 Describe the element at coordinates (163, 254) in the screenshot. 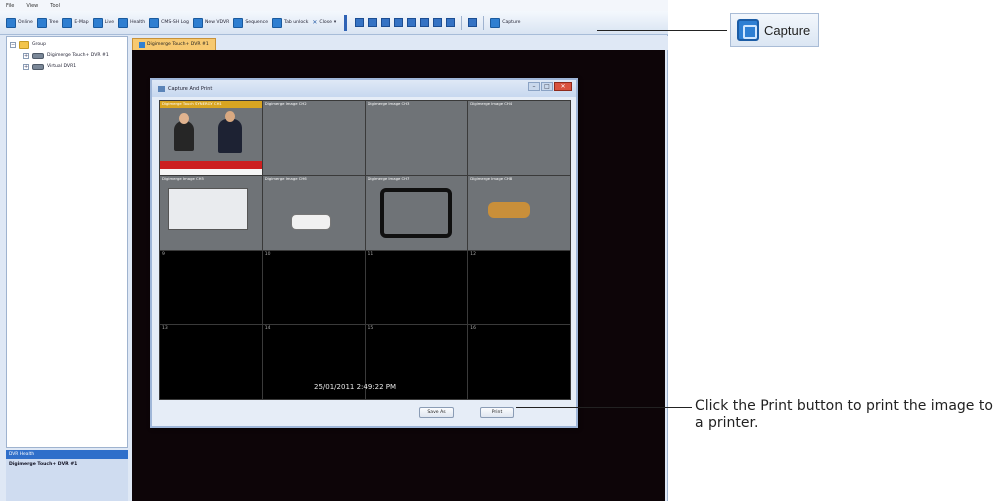

I see `channel-number: 9` at that location.